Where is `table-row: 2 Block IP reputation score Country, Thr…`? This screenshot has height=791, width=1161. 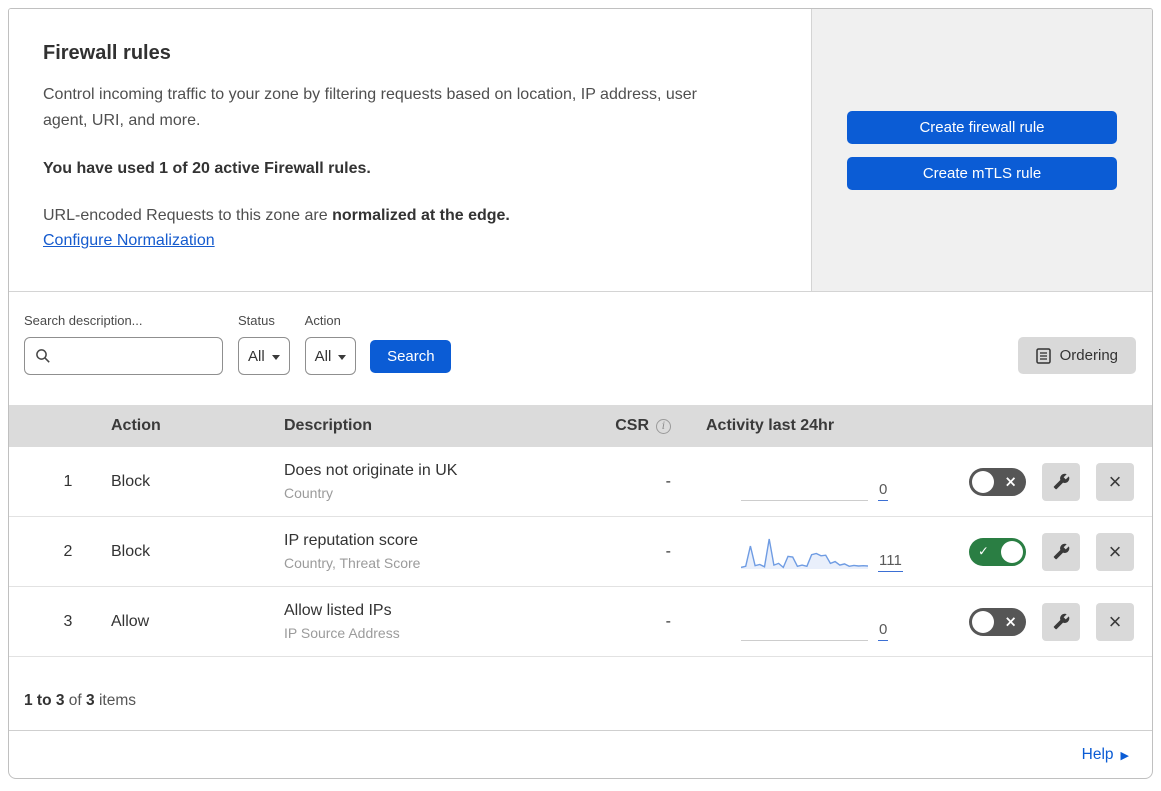 table-row: 2 Block IP reputation score Country, Thr… is located at coordinates (580, 552).